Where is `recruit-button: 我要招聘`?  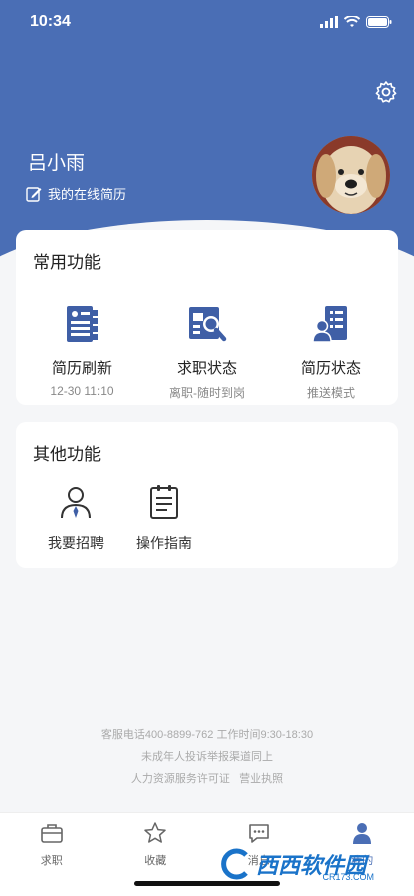
recruit-button: 我要招聘 is located at coordinates (76, 518).